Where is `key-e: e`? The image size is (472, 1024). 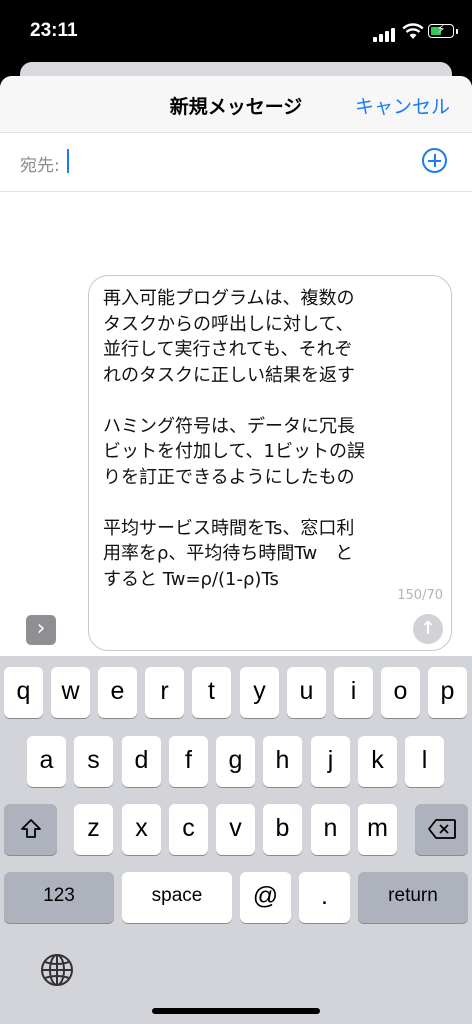 key-e: e is located at coordinates (117, 692).